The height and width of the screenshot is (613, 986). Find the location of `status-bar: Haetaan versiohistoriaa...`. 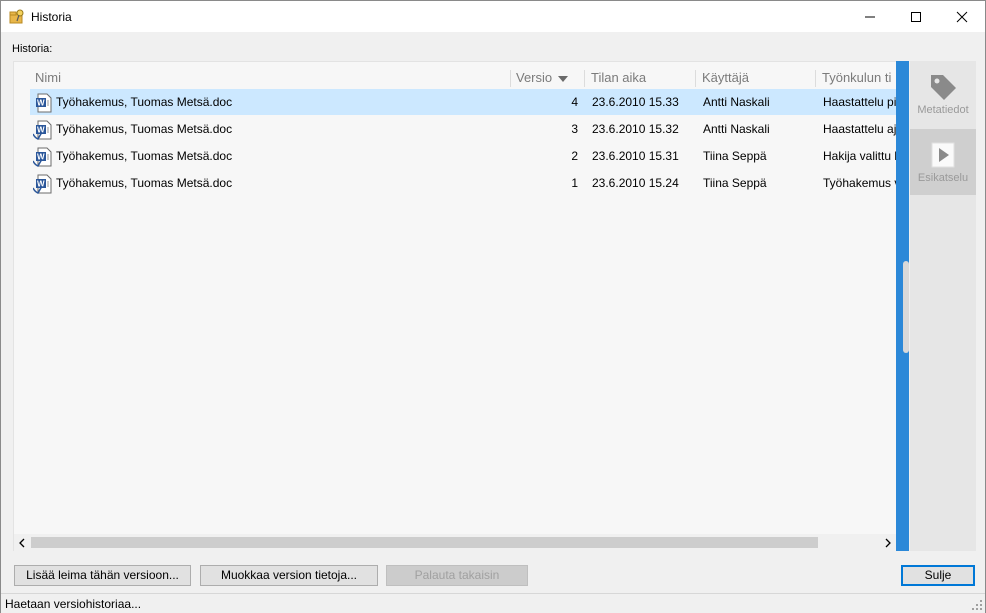

status-bar: Haetaan versiohistoriaa... is located at coordinates (493, 603).